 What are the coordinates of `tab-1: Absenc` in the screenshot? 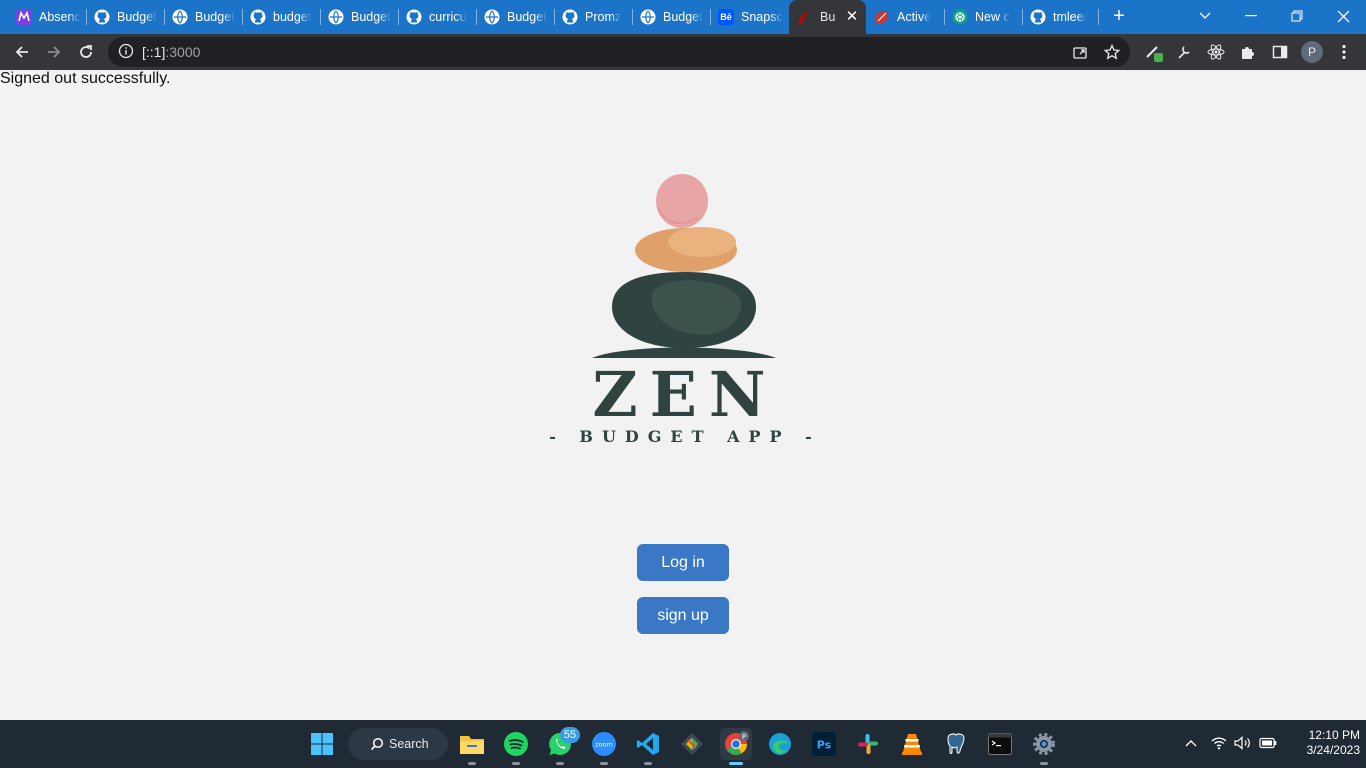 It's located at (47, 17).